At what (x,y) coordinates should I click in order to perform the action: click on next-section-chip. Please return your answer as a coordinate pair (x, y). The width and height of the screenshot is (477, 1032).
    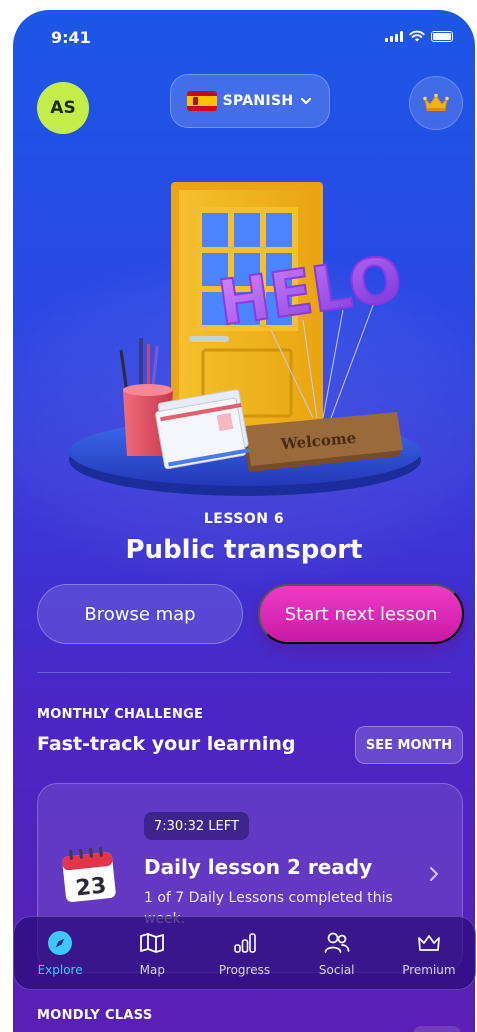
    Looking at the image, I should click on (437, 1029).